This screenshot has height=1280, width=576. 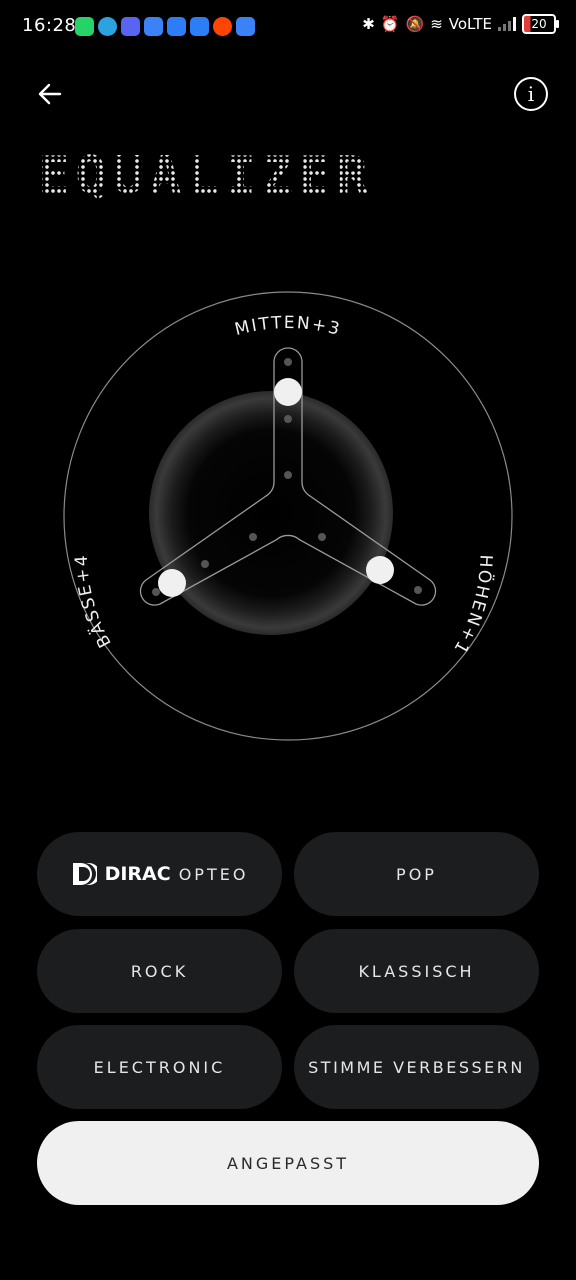 I want to click on discord-icon, so click(x=130, y=26).